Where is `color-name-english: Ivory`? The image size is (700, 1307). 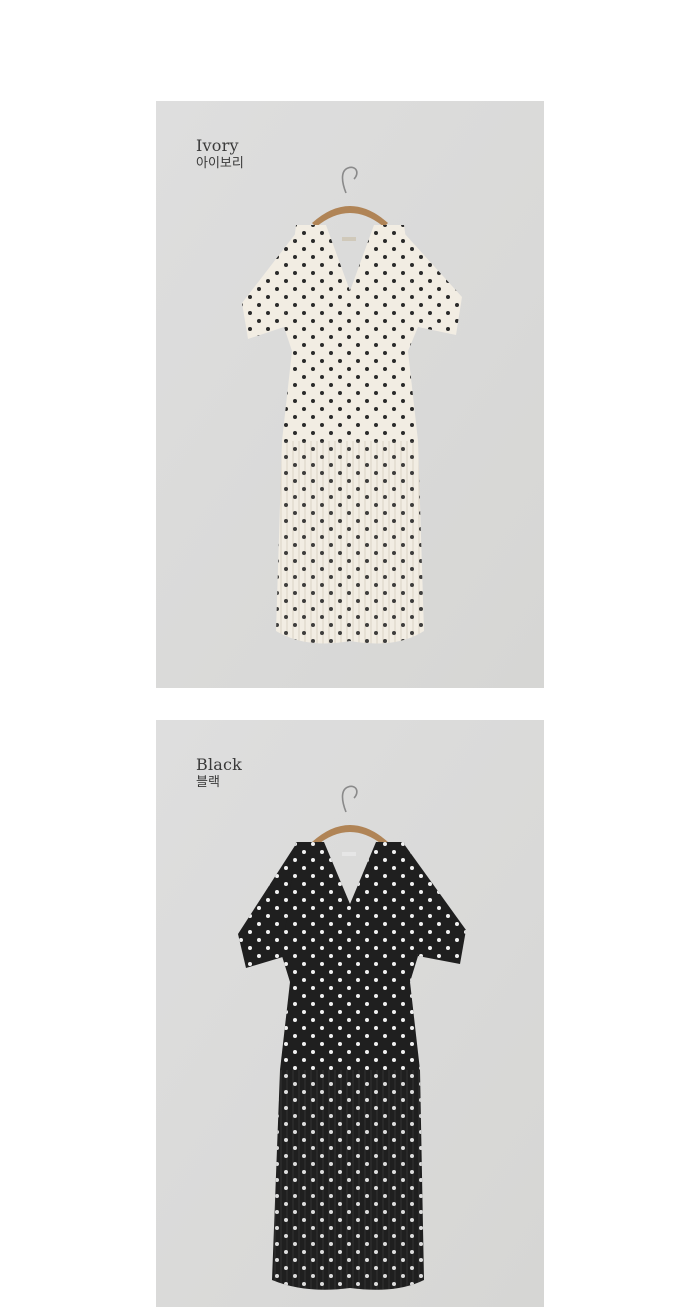 color-name-english: Ivory is located at coordinates (217, 145).